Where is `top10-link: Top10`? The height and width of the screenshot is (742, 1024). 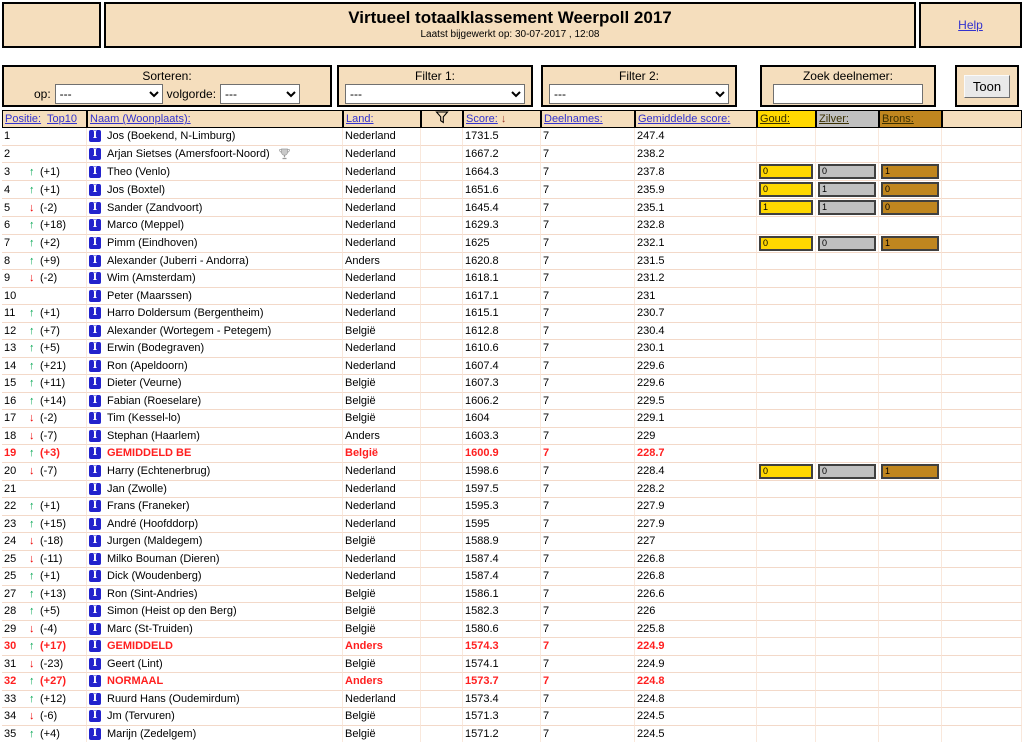
top10-link: Top10 is located at coordinates (62, 119).